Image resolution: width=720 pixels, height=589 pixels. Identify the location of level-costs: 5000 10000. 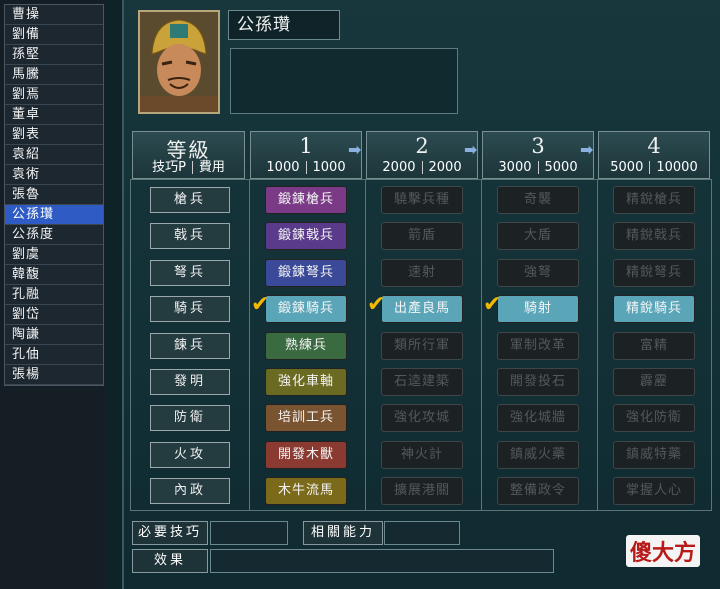
(654, 167).